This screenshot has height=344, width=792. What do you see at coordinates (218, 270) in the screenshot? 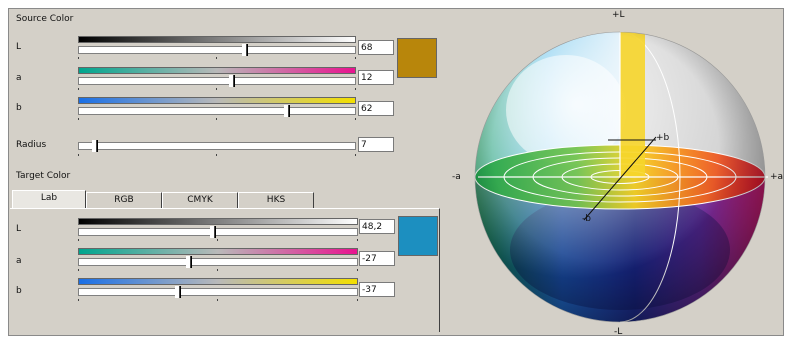
I see `target-a-ticks` at bounding box center [218, 270].